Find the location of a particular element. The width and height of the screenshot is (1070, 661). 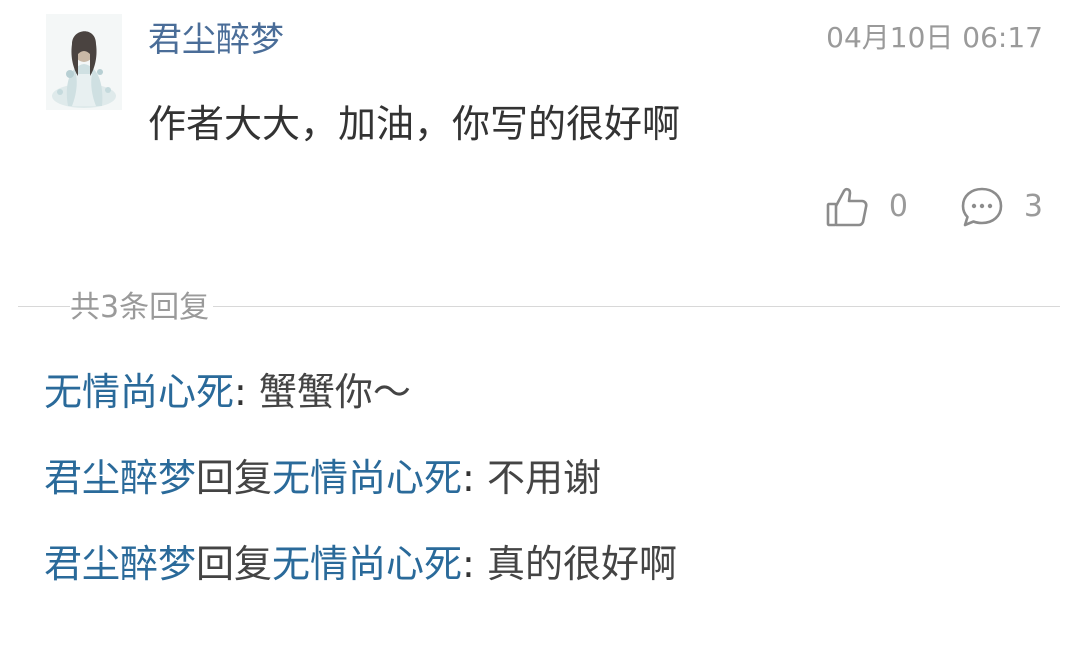

reply-item: 君尘醉梦回复无情尚心死: 不用谢 is located at coordinates (322, 478).